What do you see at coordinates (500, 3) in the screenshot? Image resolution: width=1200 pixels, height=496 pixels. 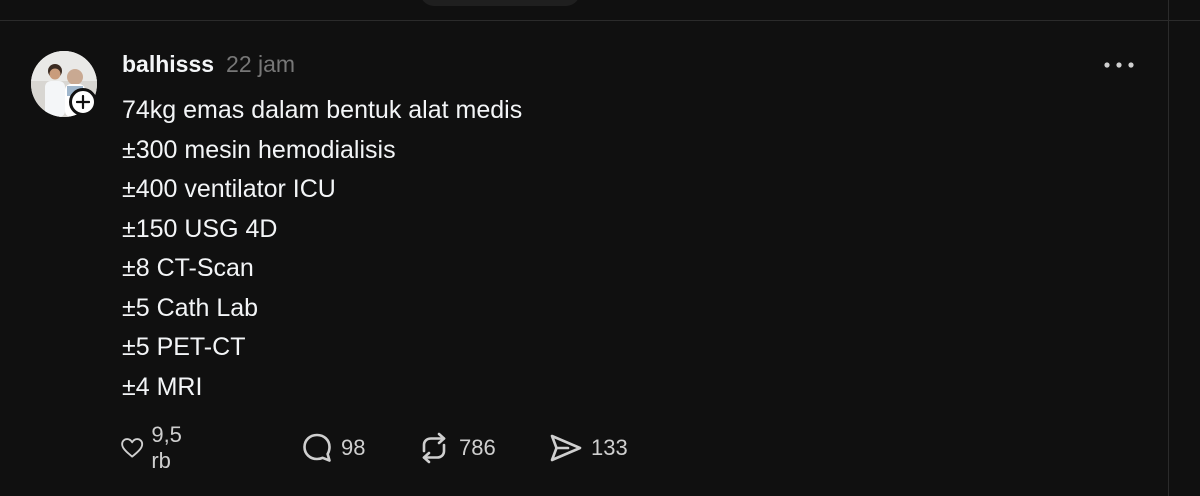 I see `top-tab-handle` at bounding box center [500, 3].